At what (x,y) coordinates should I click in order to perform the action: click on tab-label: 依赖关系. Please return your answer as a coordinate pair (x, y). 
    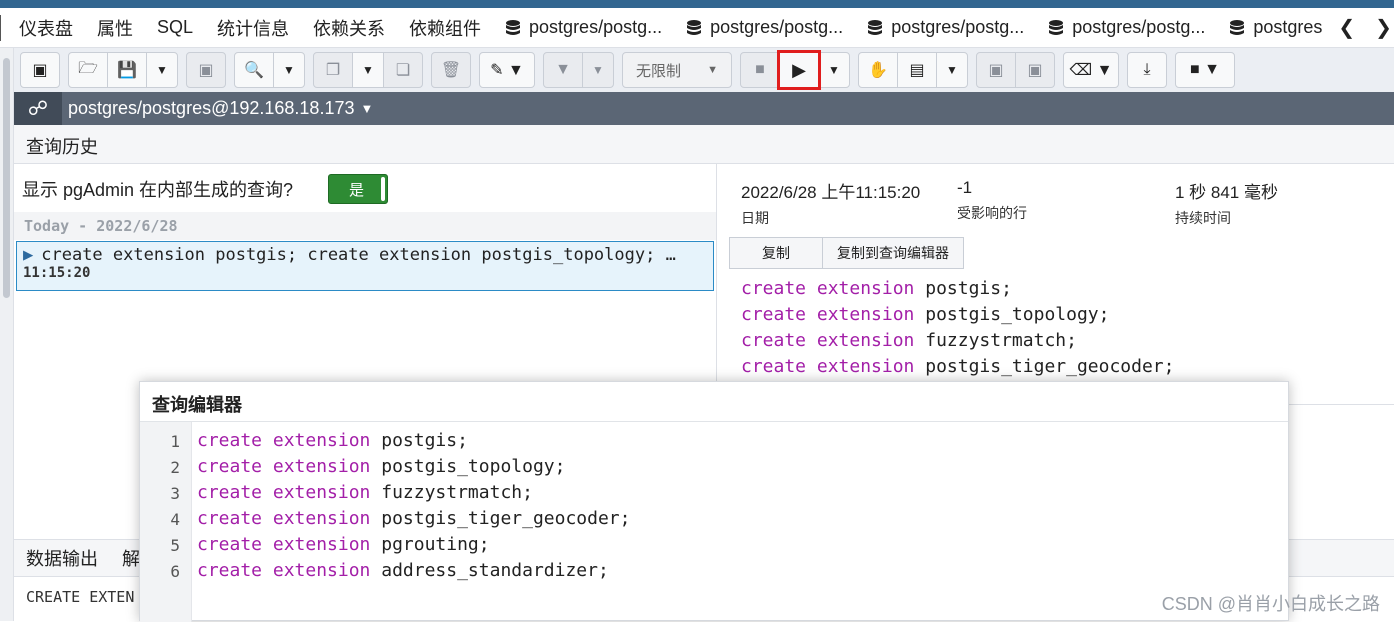
    Looking at the image, I should click on (349, 28).